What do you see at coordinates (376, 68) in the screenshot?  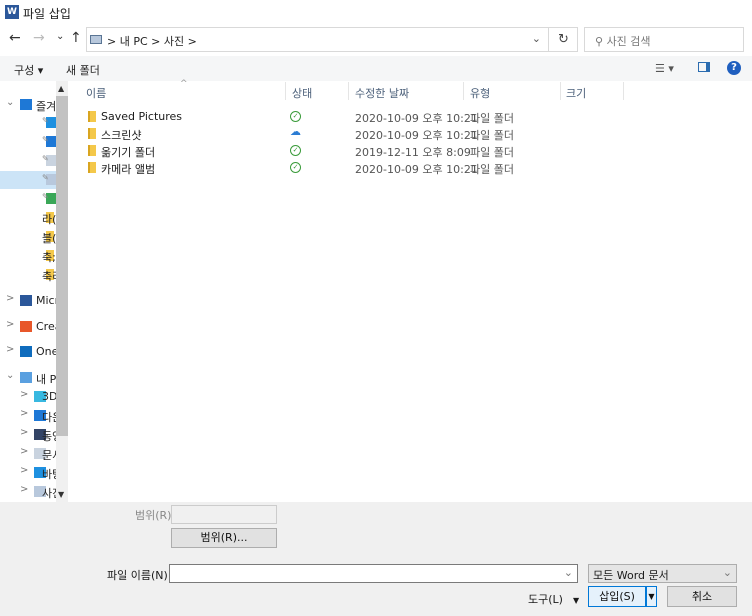 I see `toolbar` at bounding box center [376, 68].